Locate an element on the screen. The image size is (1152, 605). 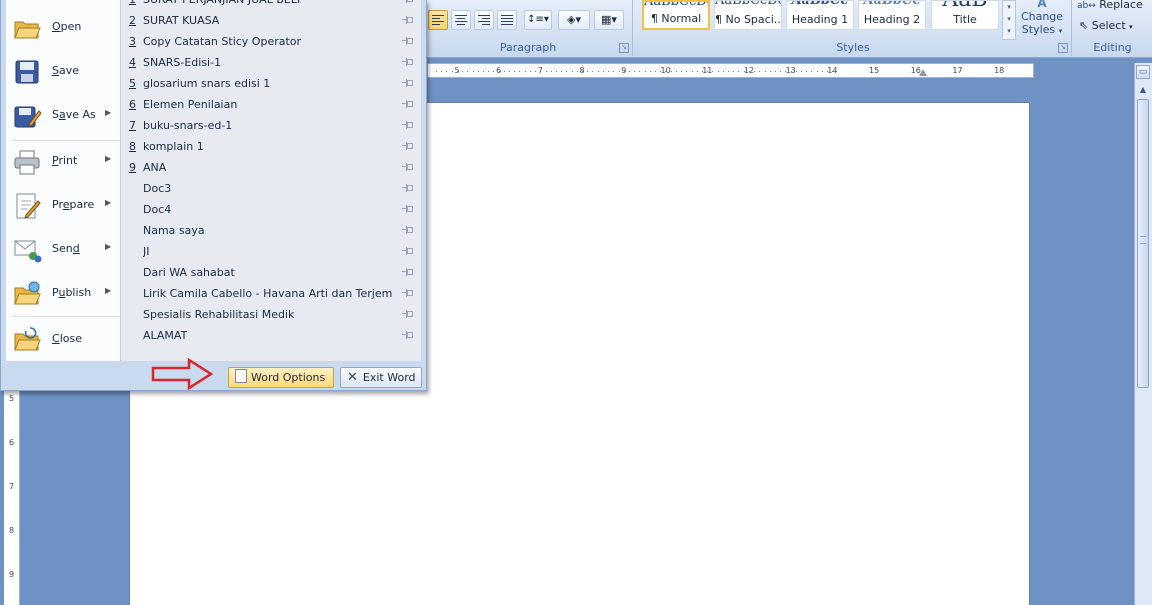
send-command: Send ▶ is located at coordinates (63, 250).